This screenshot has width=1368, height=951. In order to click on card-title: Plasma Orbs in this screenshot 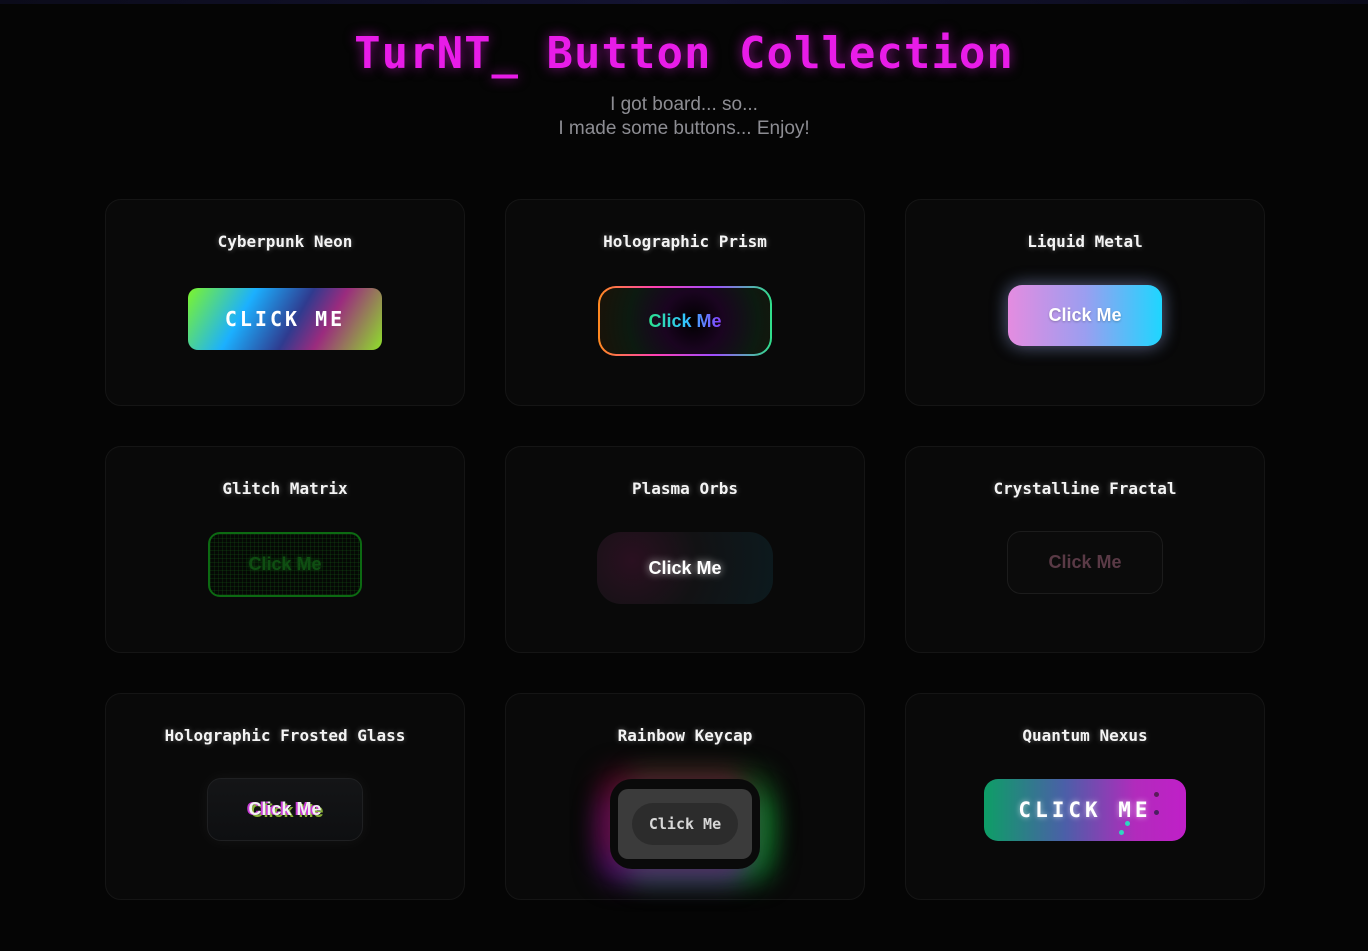, I will do `click(685, 488)`.